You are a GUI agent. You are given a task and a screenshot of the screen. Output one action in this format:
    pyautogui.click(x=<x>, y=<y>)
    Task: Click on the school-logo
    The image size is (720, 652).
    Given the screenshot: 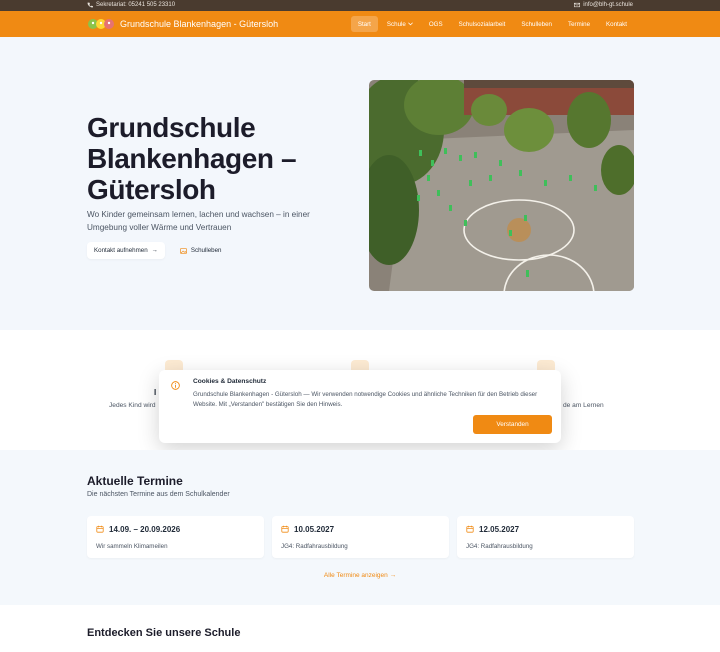 What is the action you would take?
    pyautogui.click(x=101, y=24)
    